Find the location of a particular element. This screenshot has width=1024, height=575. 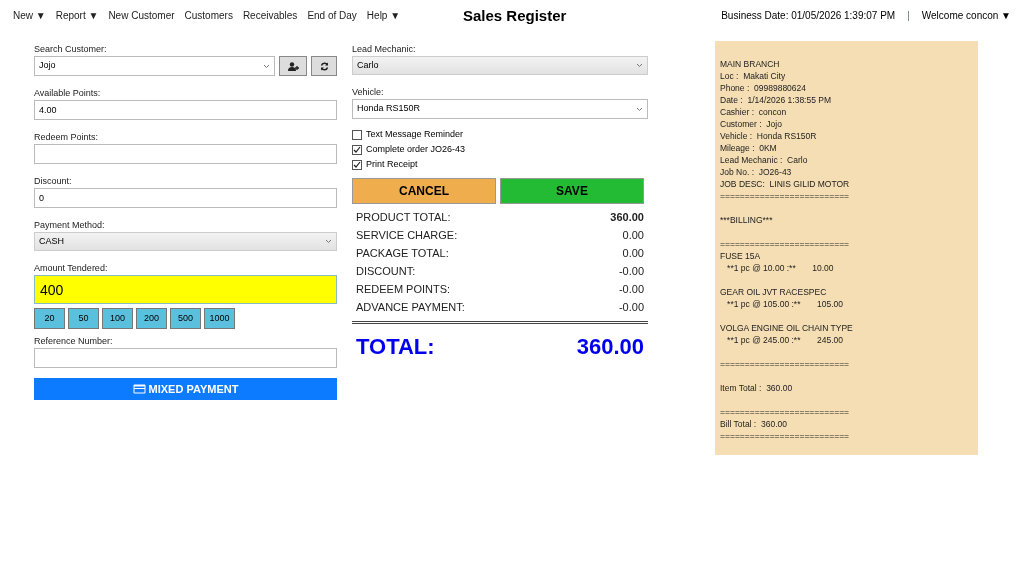

summary-value: 360.00 is located at coordinates (627, 217).